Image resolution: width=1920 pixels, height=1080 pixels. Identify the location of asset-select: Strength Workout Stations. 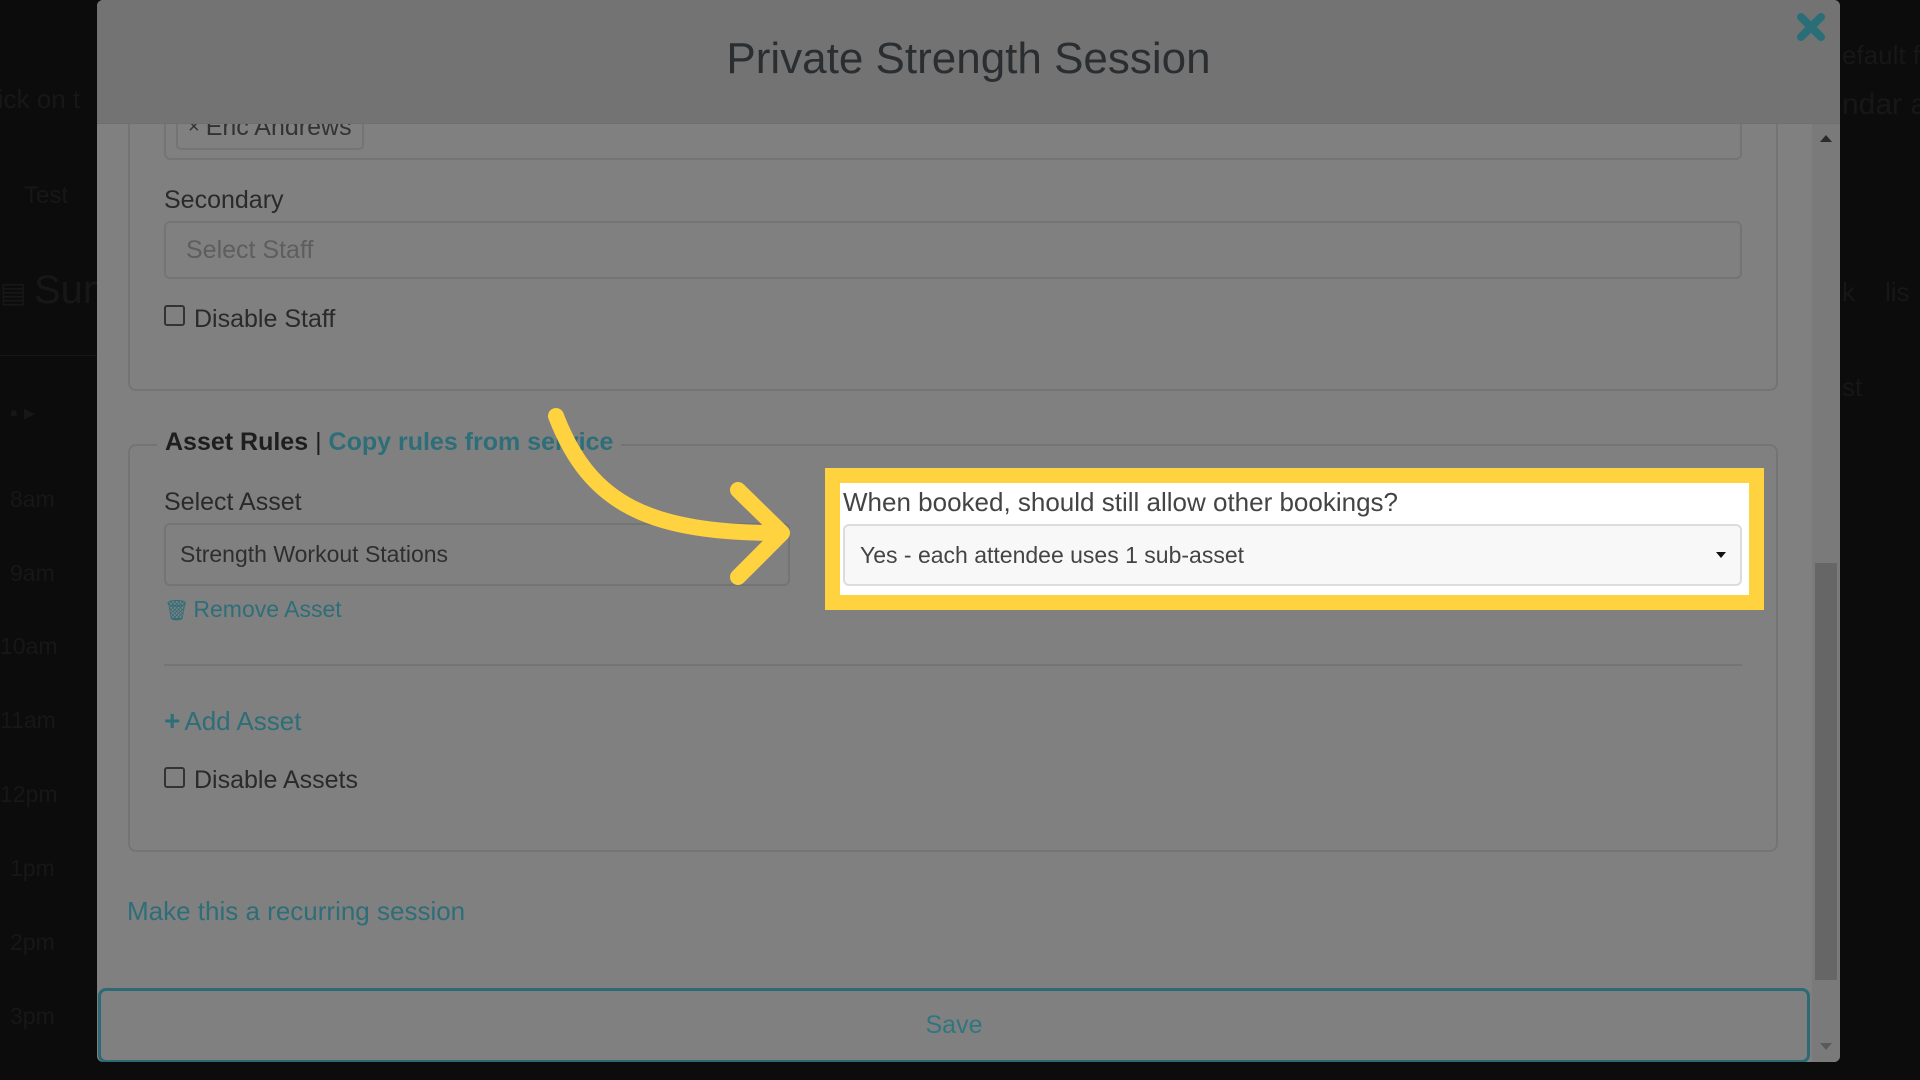
(477, 554).